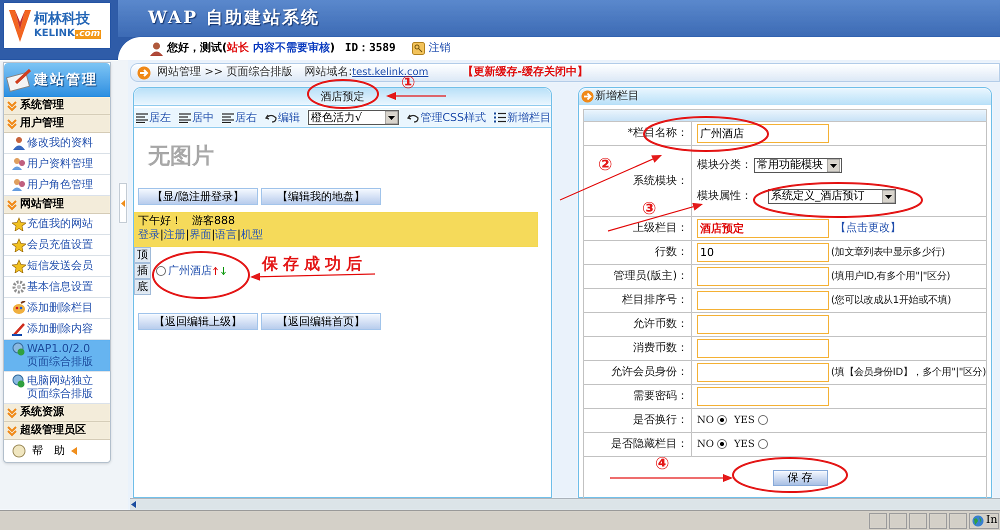 This screenshot has width=1000, height=530. What do you see at coordinates (662, 464) in the screenshot?
I see `step-number: ④` at bounding box center [662, 464].